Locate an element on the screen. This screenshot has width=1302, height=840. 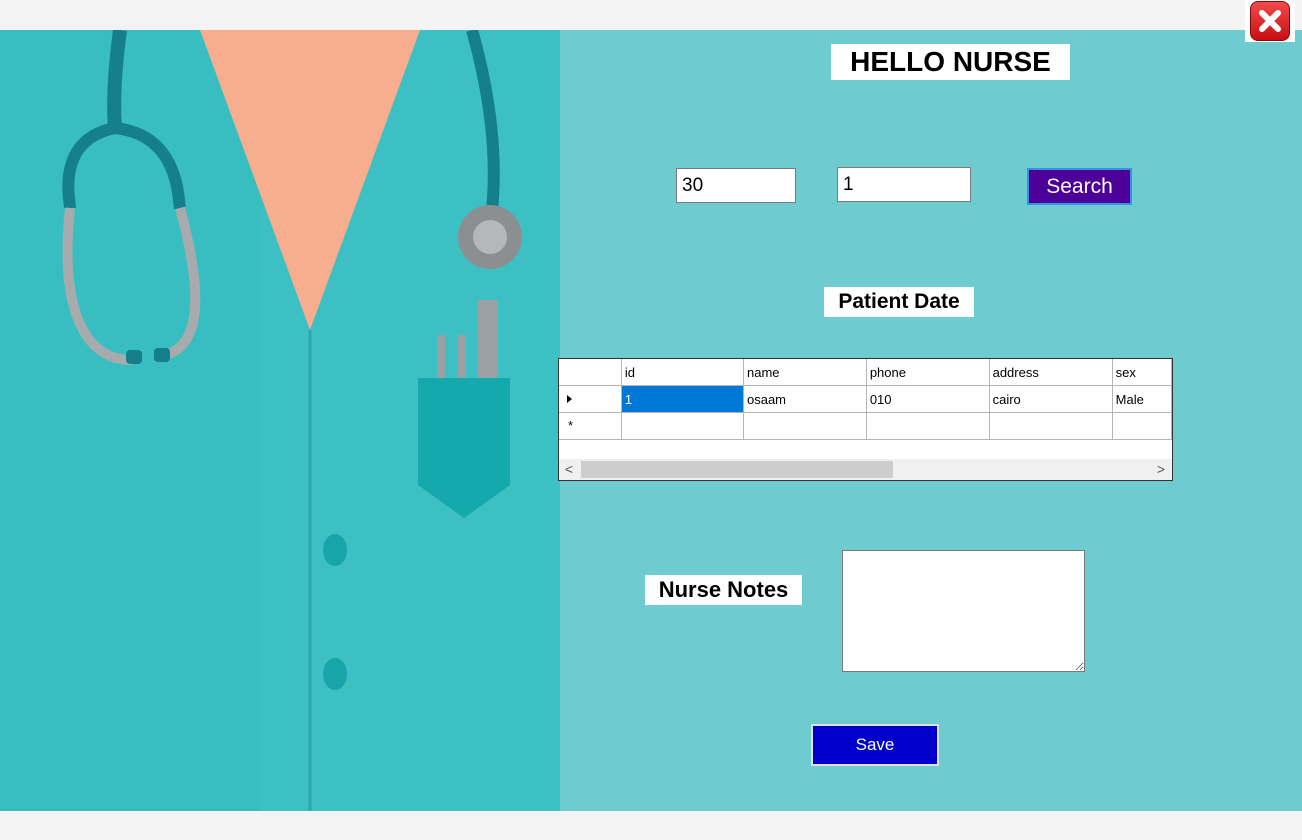
new-row-header: * is located at coordinates (590, 426).